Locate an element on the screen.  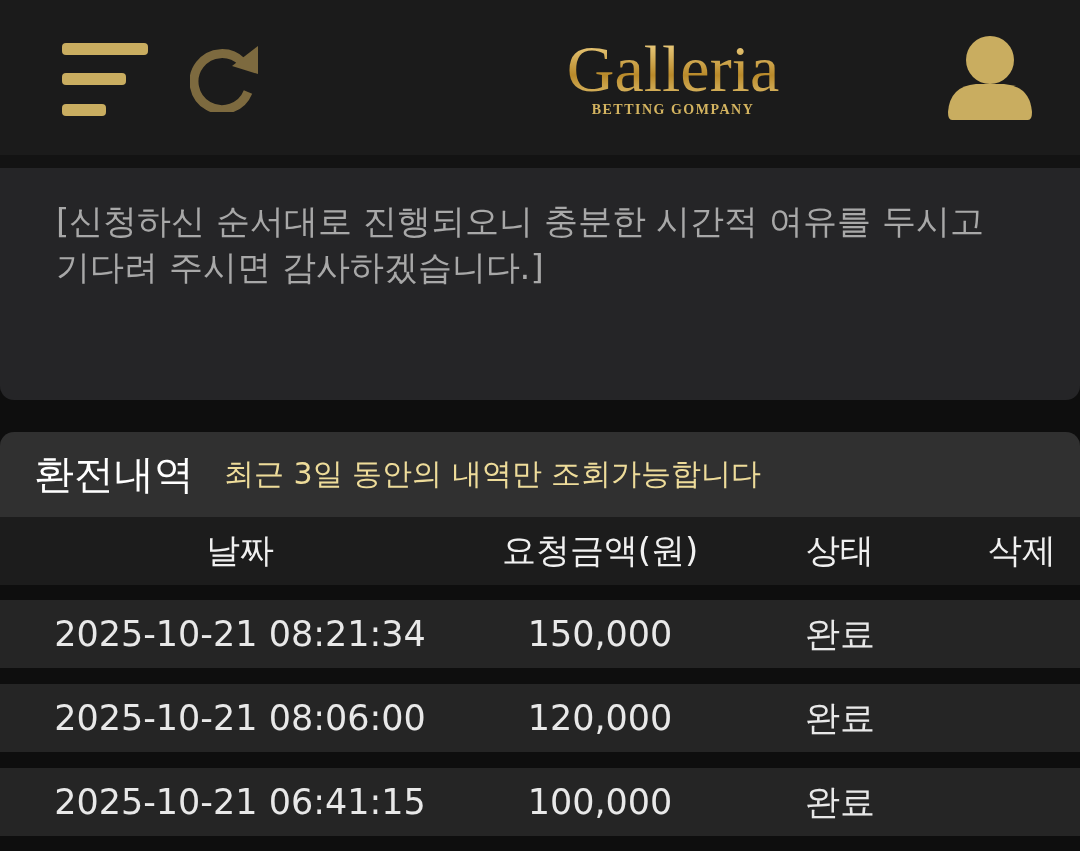
amount-cell-text: 100,000 is located at coordinates (600, 802).